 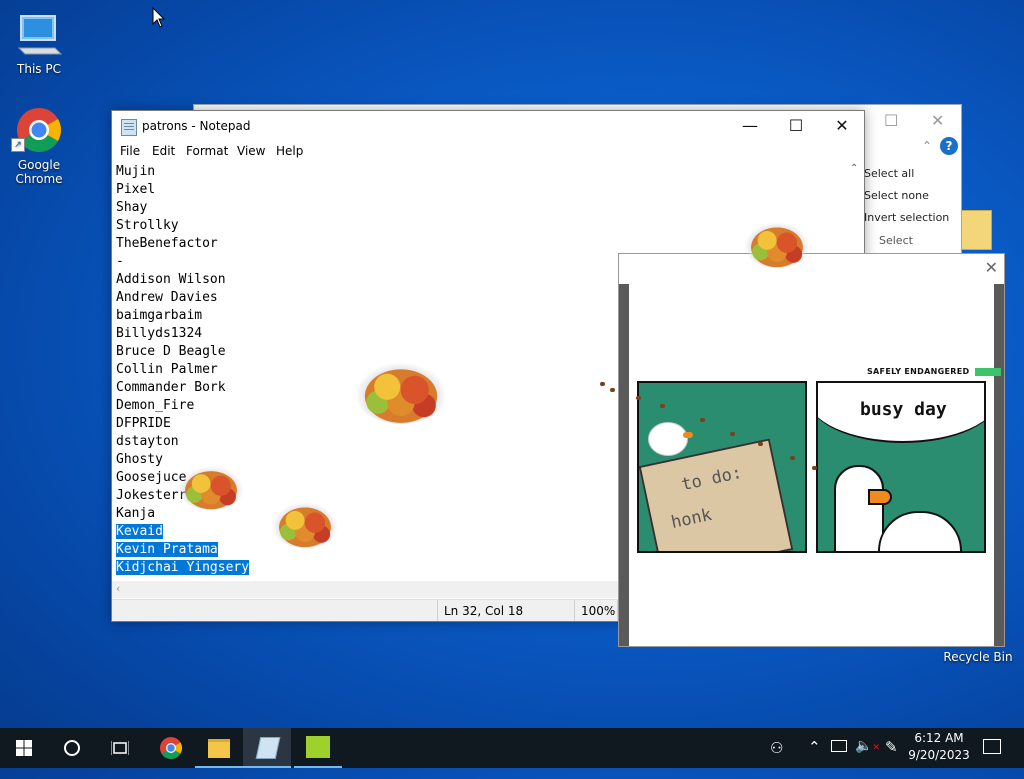 I want to click on text-line-content: Commander Bork, so click(x=171, y=387).